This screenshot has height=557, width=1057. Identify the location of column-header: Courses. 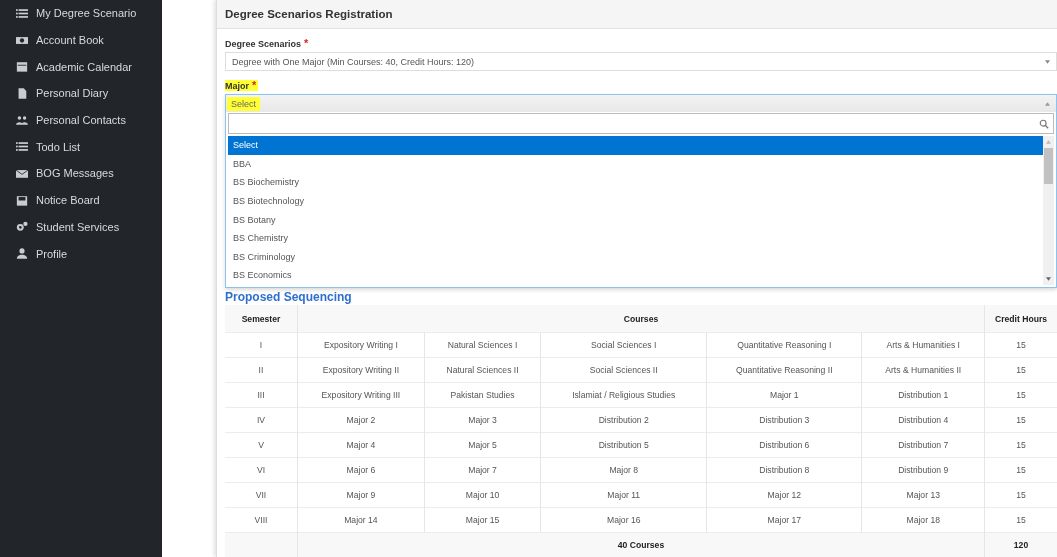
(641, 319).